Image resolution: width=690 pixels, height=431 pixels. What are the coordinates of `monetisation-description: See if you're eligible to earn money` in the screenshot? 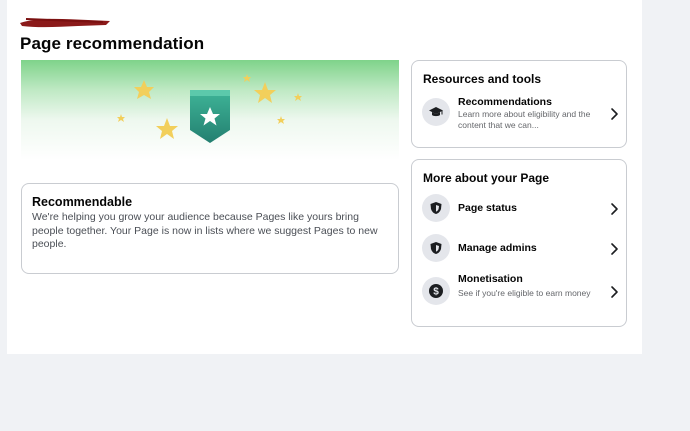 It's located at (524, 293).